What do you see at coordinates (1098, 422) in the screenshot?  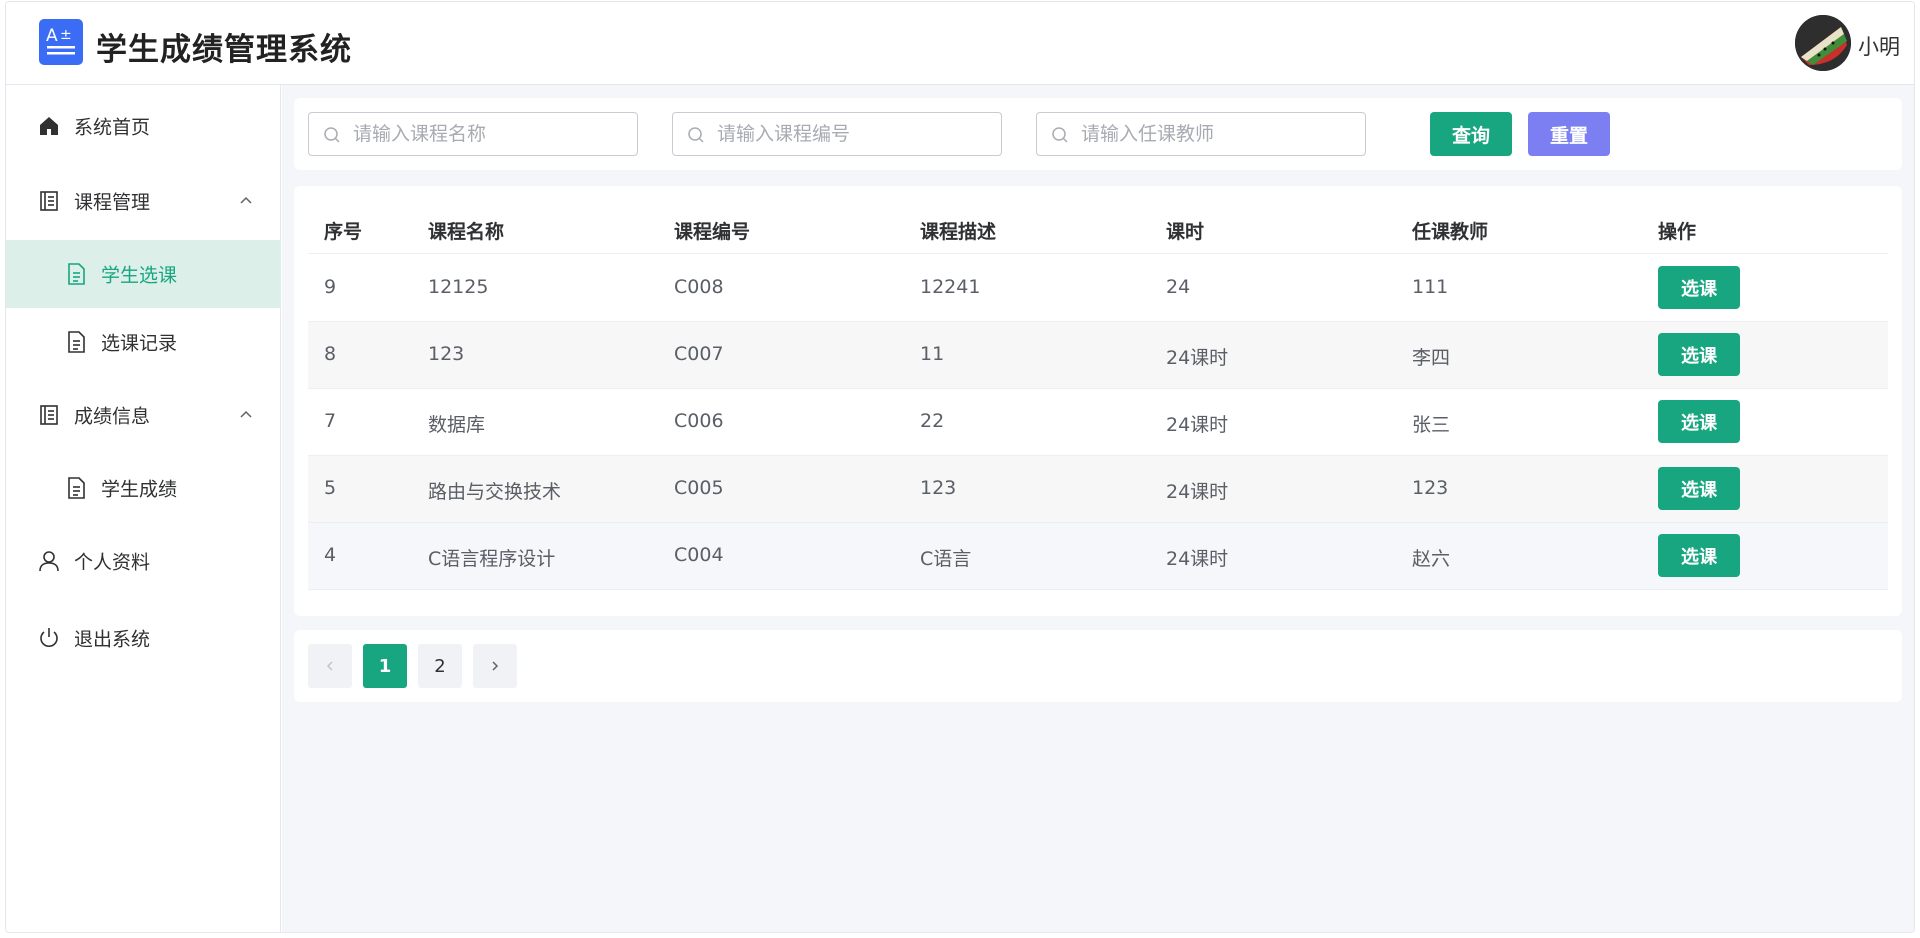 I see `table-row: 7 数据库 C006 22 24课时 张三 选课` at bounding box center [1098, 422].